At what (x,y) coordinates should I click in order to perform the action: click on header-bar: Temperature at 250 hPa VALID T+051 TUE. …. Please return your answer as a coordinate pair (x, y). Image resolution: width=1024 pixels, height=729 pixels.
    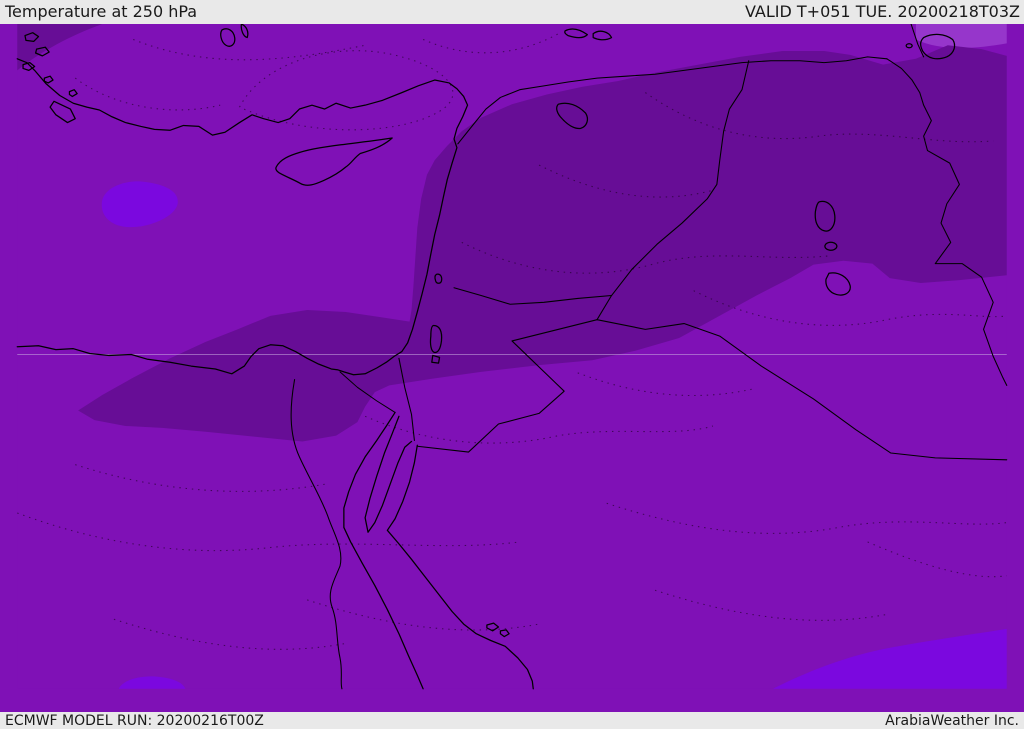
    Looking at the image, I should click on (512, 12).